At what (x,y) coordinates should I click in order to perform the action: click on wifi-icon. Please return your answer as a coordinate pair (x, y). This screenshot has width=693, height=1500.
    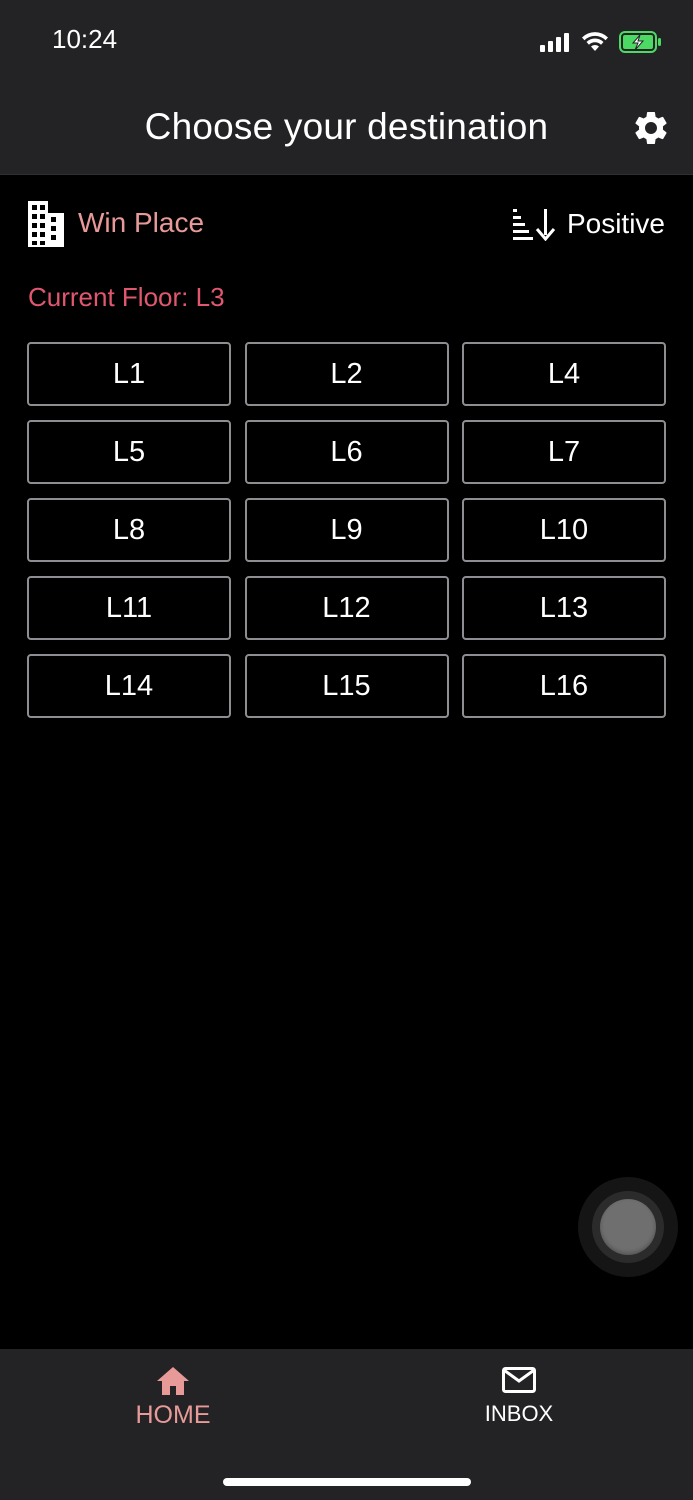
    Looking at the image, I should click on (595, 41).